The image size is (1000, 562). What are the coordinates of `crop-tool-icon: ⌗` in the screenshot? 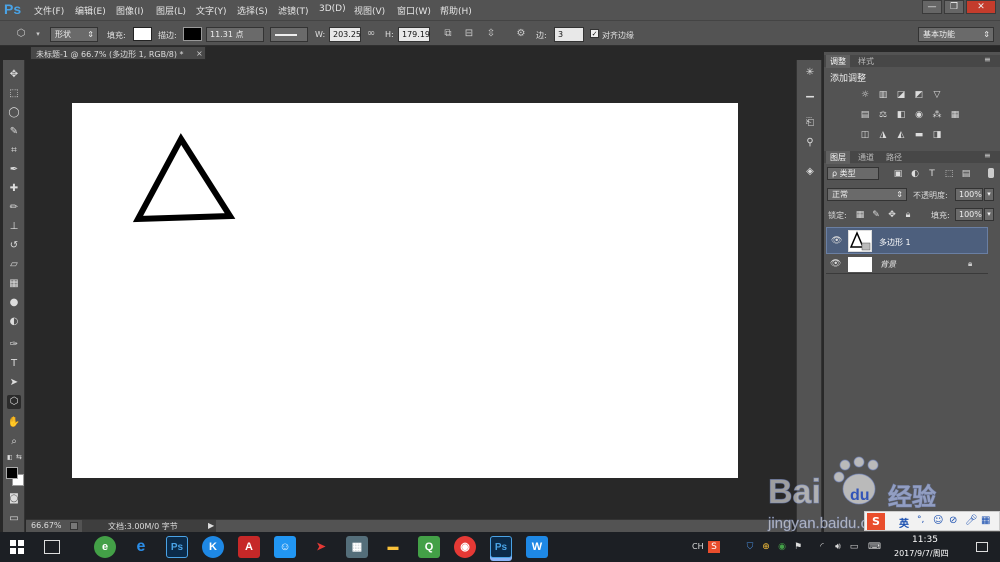 It's located at (14, 151).